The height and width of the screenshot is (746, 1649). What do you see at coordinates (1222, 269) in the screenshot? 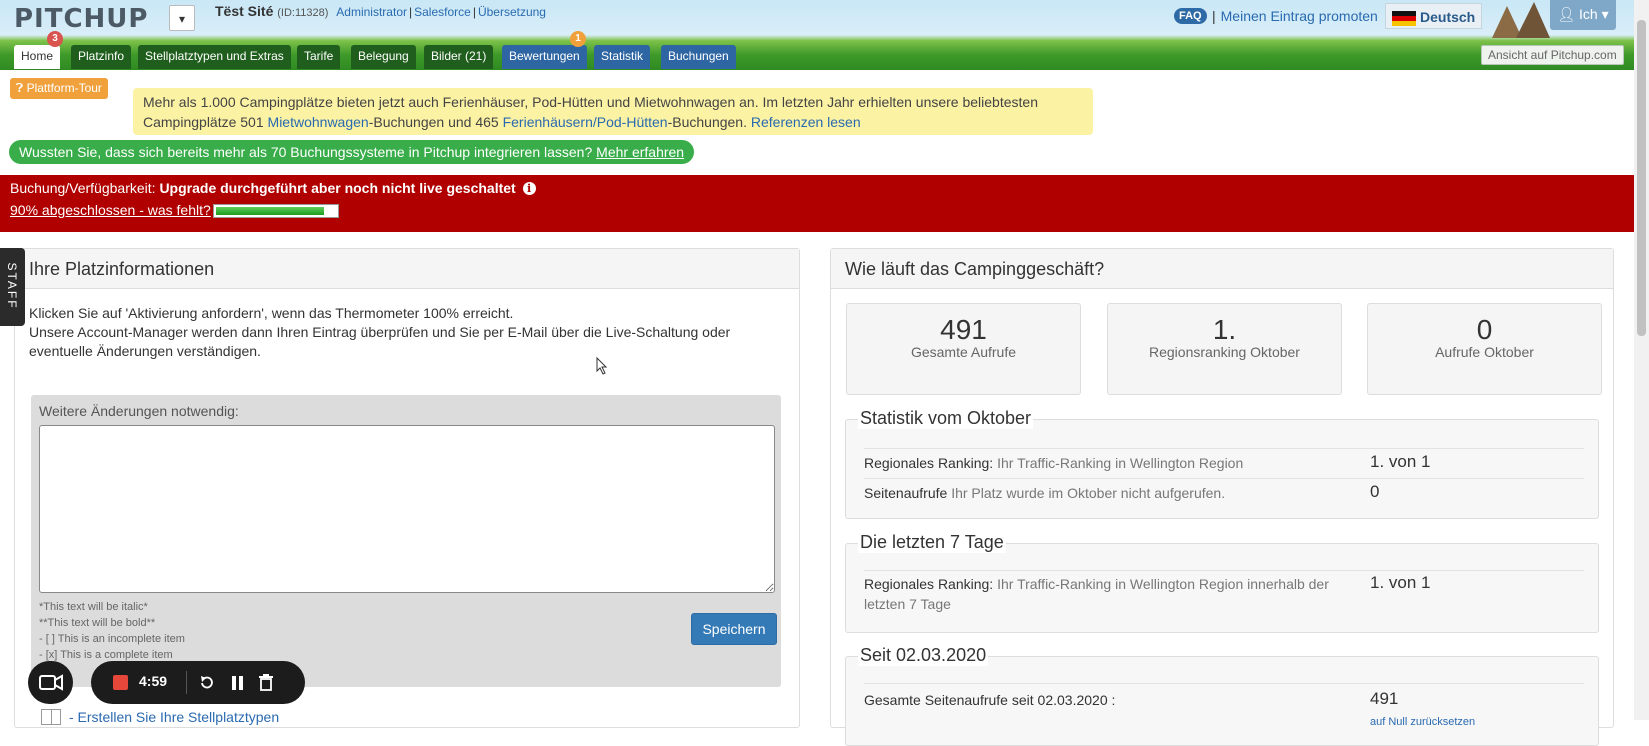
I see `business-stats-title: Wie läuft das Campinggeschäft?` at bounding box center [1222, 269].